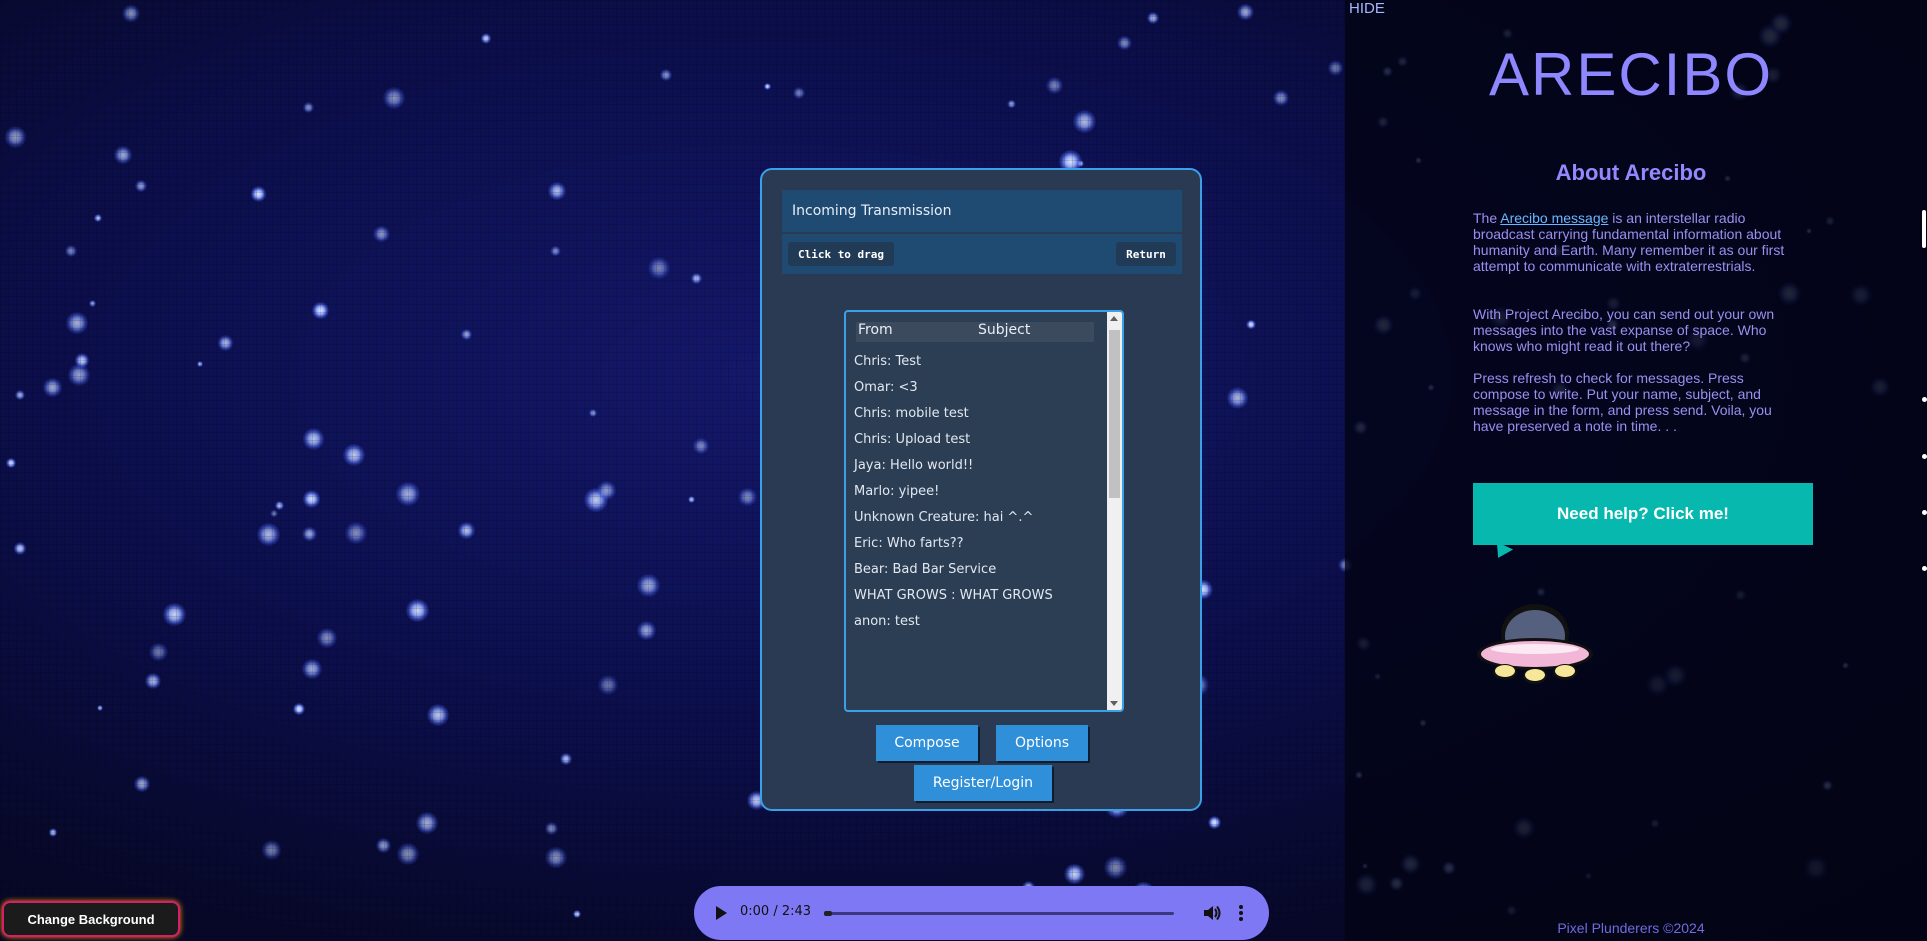 The width and height of the screenshot is (1927, 941). I want to click on message-row: Jaya: Hello world!!, so click(913, 465).